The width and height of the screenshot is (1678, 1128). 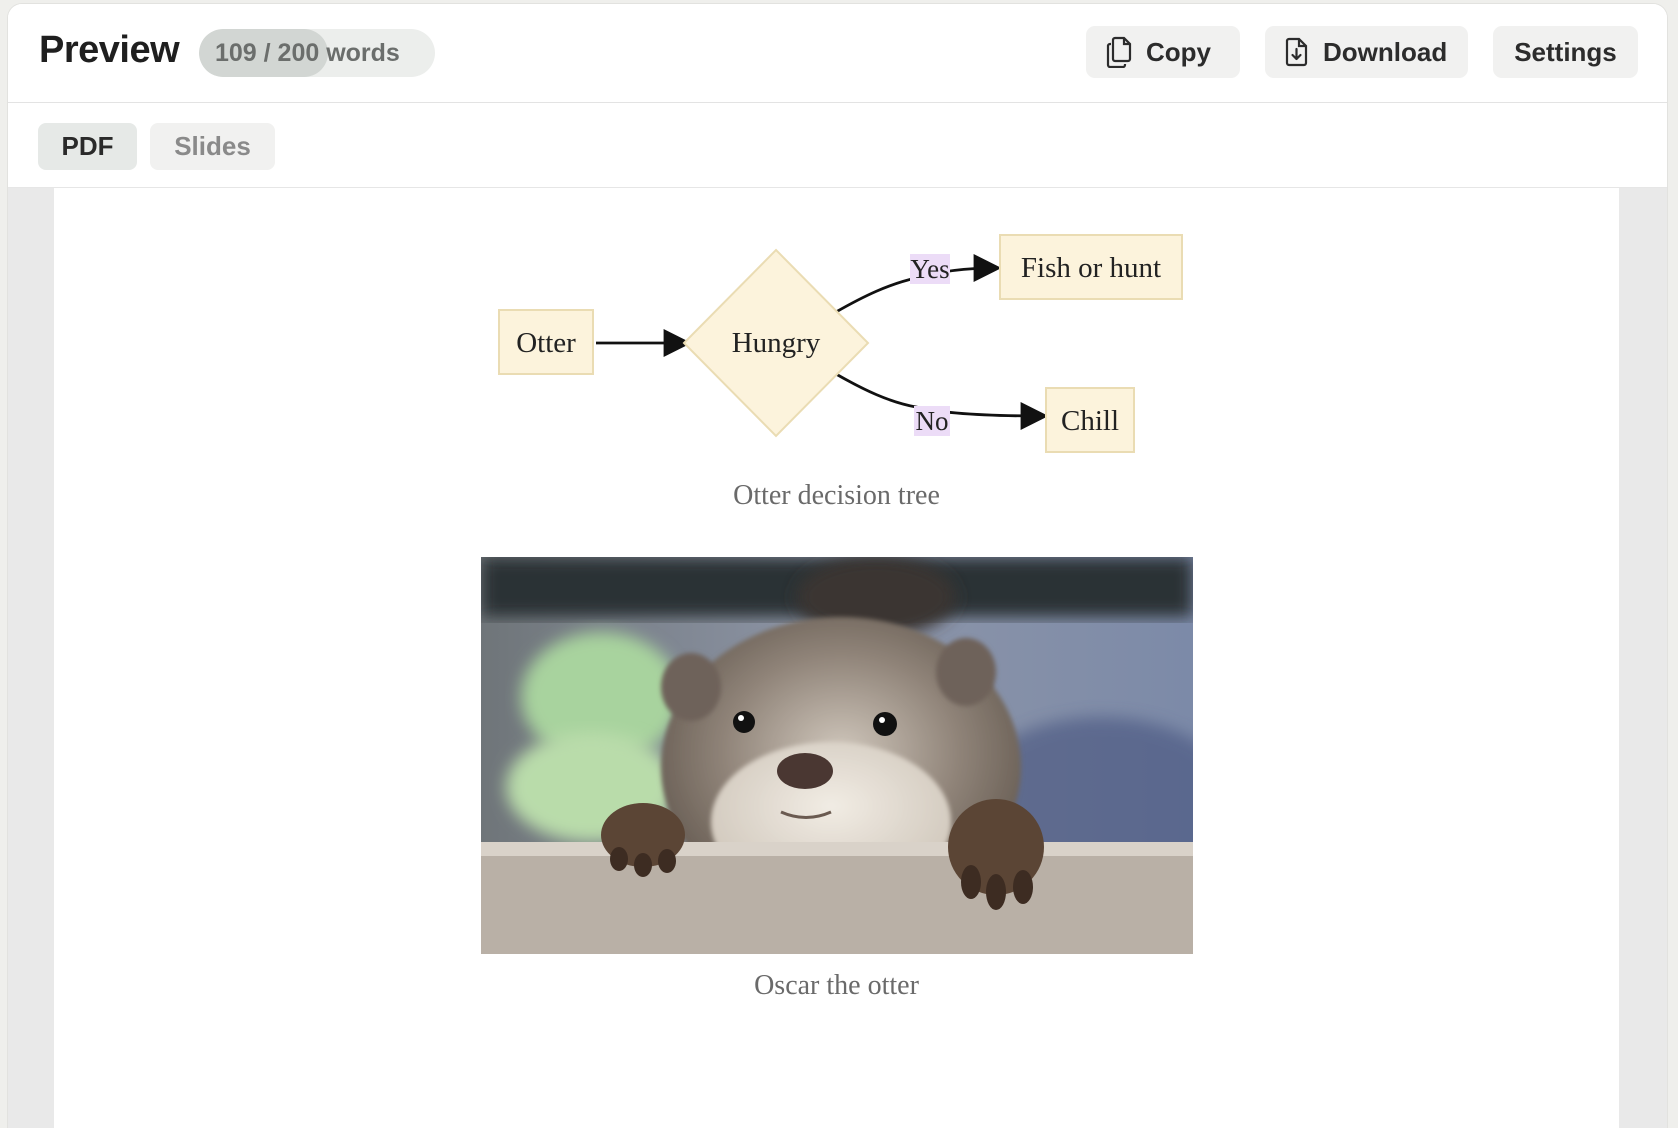 What do you see at coordinates (836, 985) in the screenshot?
I see `photo-caption: Oscar the otter` at bounding box center [836, 985].